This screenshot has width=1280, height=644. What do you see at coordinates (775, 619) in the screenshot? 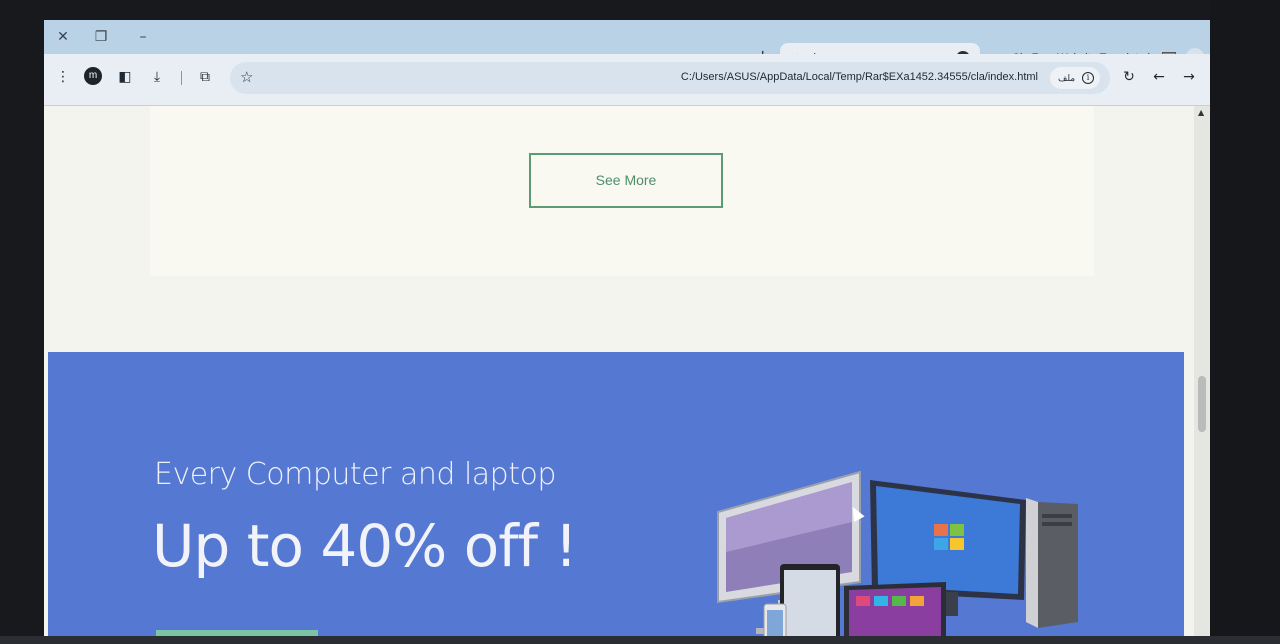
I see `phone-image` at bounding box center [775, 619].